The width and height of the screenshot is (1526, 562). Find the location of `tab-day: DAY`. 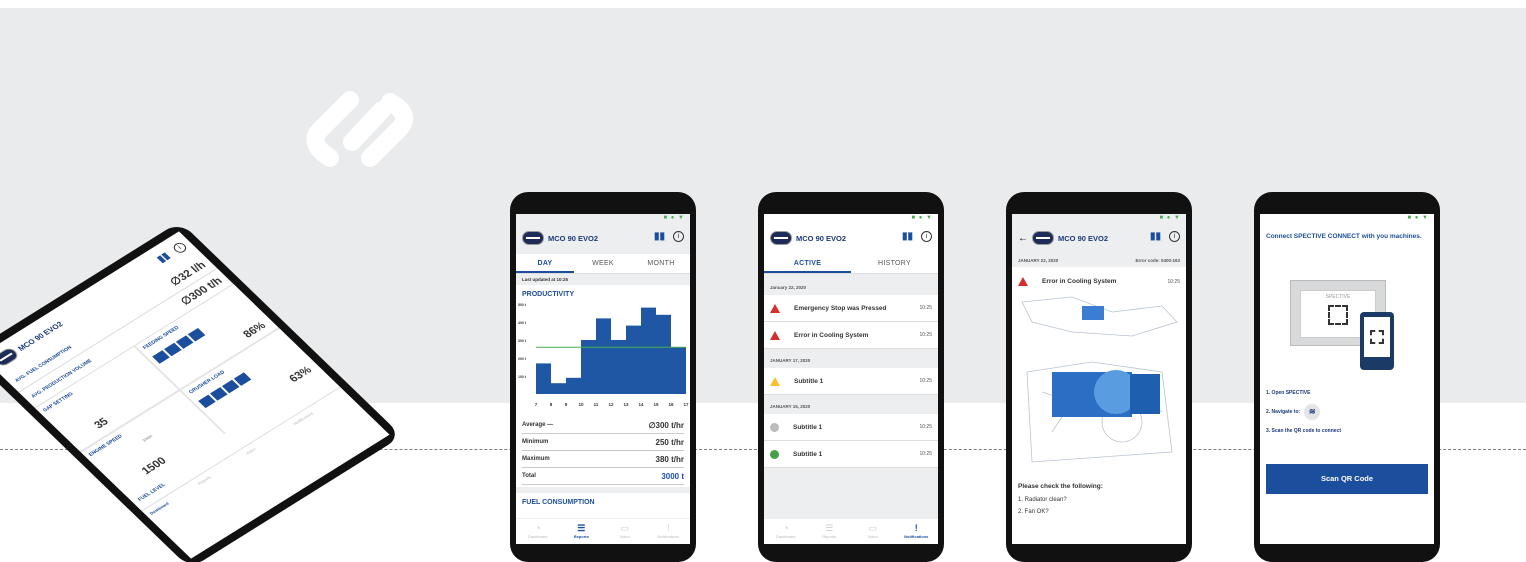

tab-day: DAY is located at coordinates (545, 263).